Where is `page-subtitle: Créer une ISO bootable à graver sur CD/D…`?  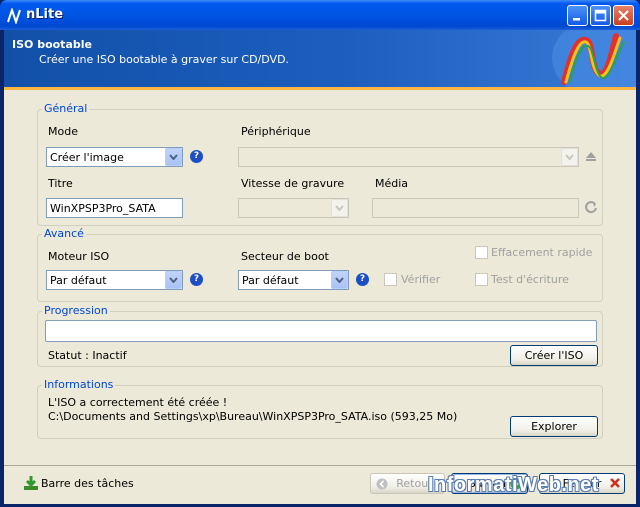 page-subtitle: Créer une ISO bootable à graver sur CD/D… is located at coordinates (164, 59).